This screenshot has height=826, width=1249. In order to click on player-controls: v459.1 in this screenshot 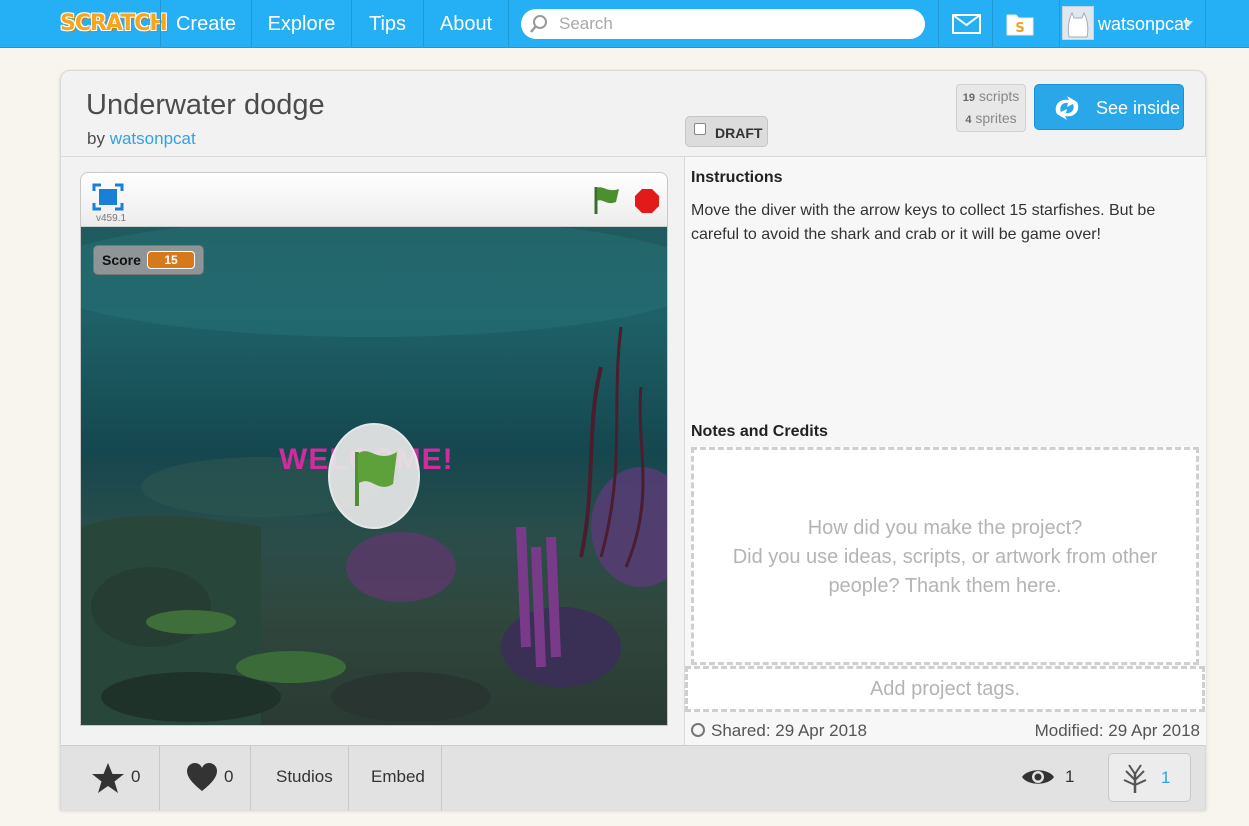, I will do `click(374, 200)`.